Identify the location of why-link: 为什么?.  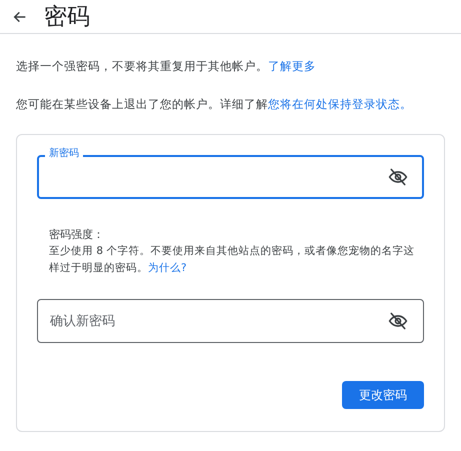
(167, 268).